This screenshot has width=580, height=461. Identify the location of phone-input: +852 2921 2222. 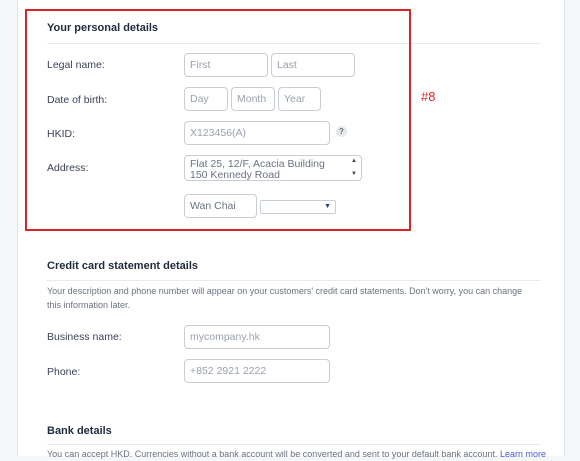
(257, 371).